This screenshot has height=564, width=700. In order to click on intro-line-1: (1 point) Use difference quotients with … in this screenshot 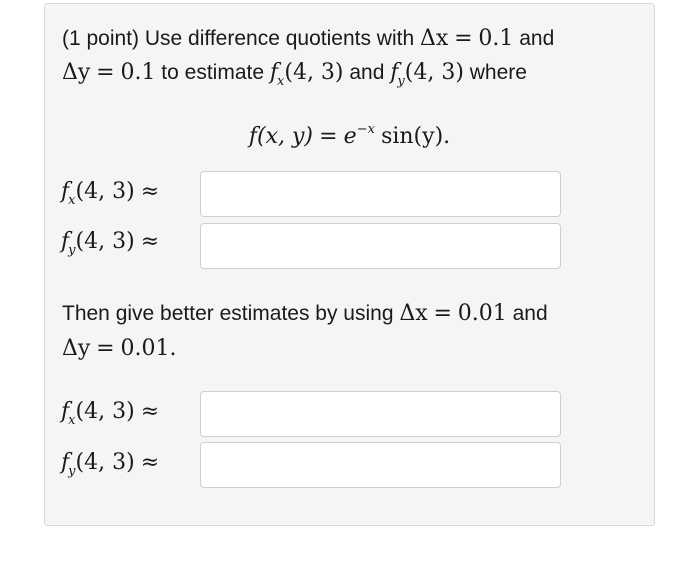, I will do `click(308, 39)`.